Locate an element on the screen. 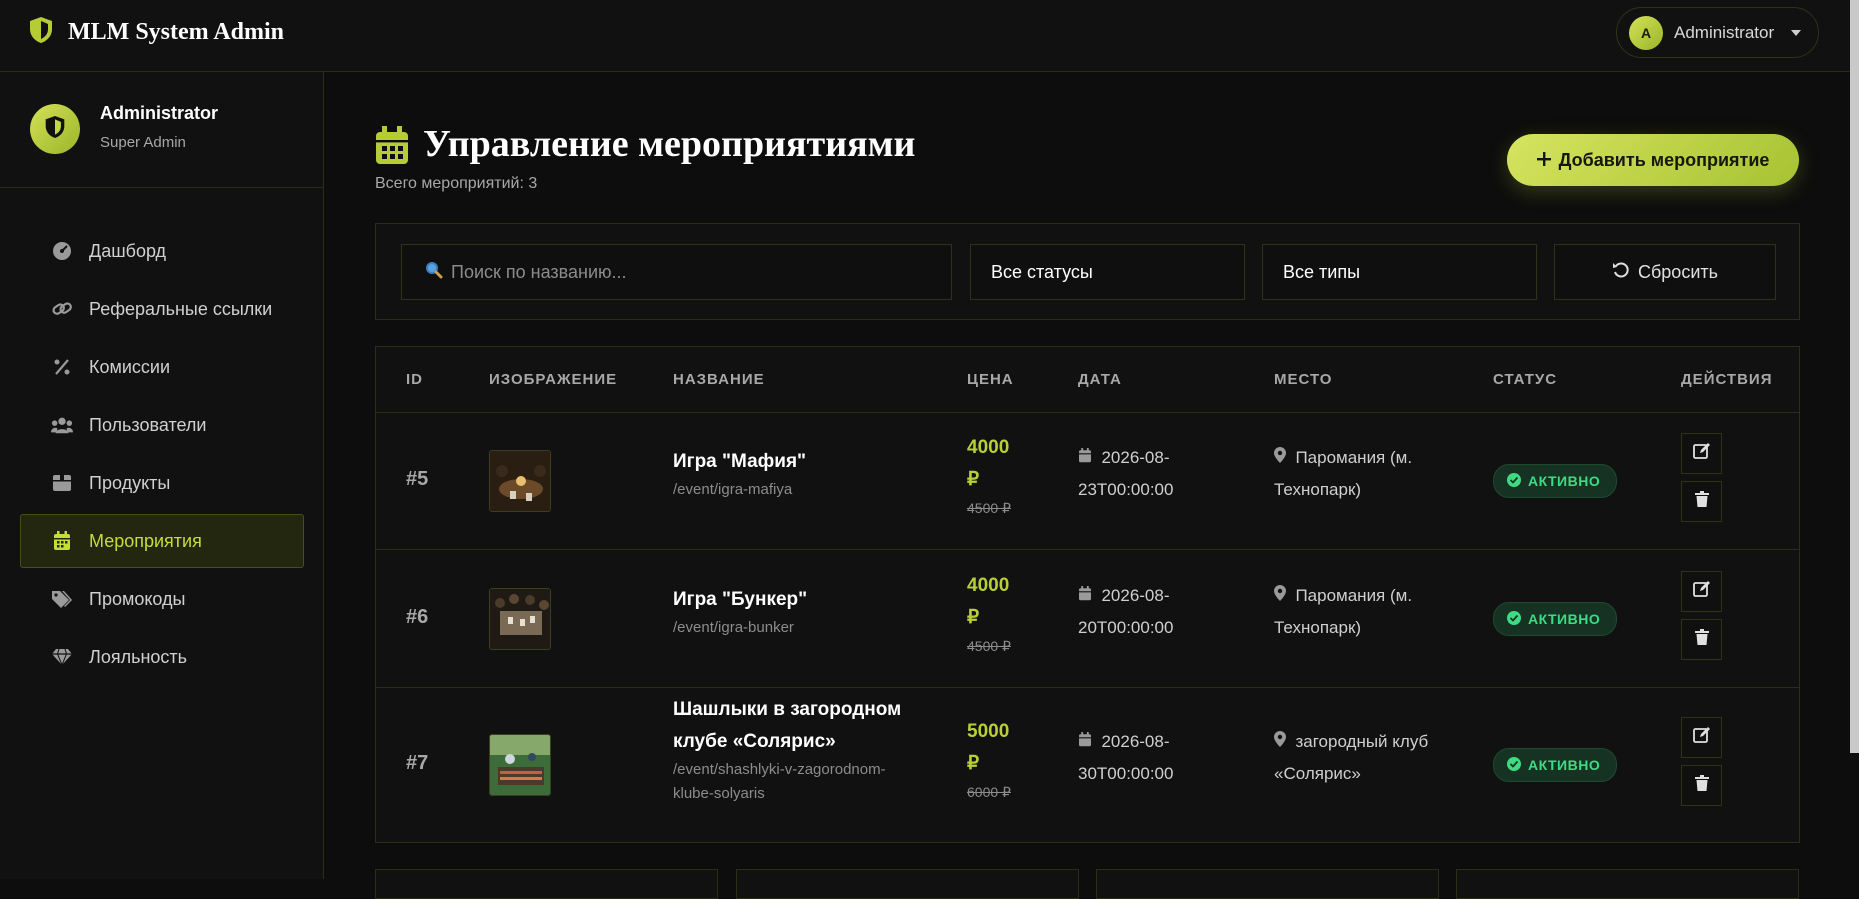 The width and height of the screenshot is (1859, 899). profile-avatar is located at coordinates (55, 129).